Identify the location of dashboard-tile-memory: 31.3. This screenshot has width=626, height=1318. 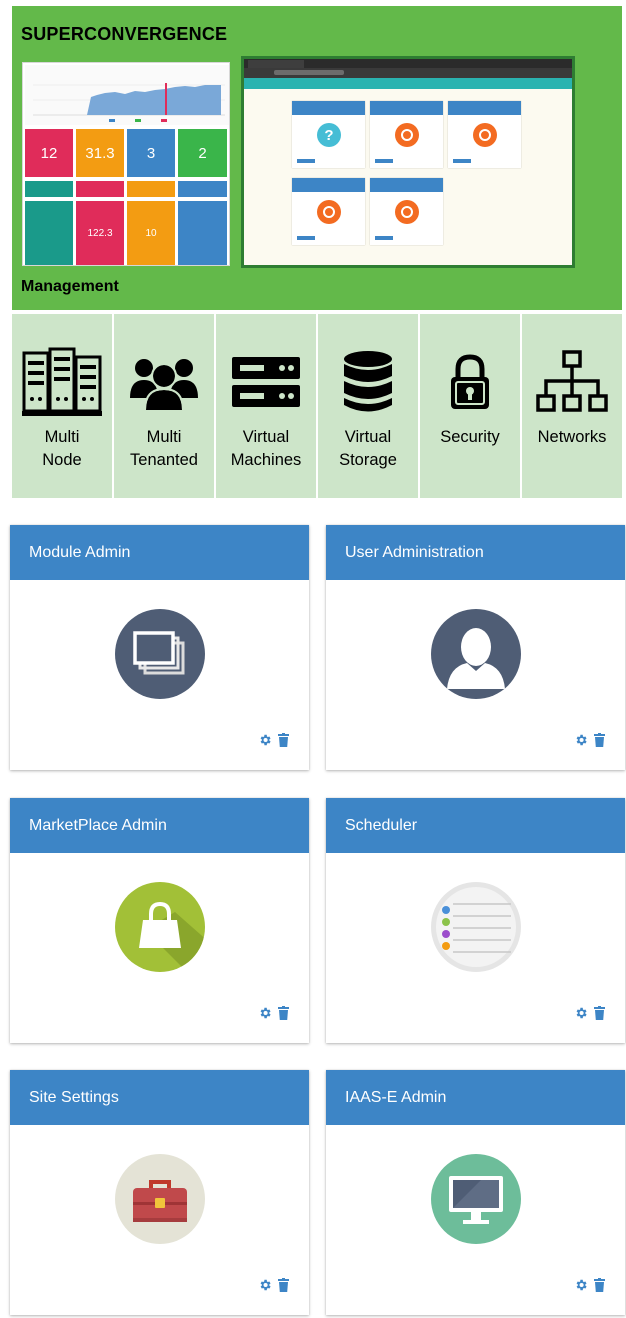
(100, 153).